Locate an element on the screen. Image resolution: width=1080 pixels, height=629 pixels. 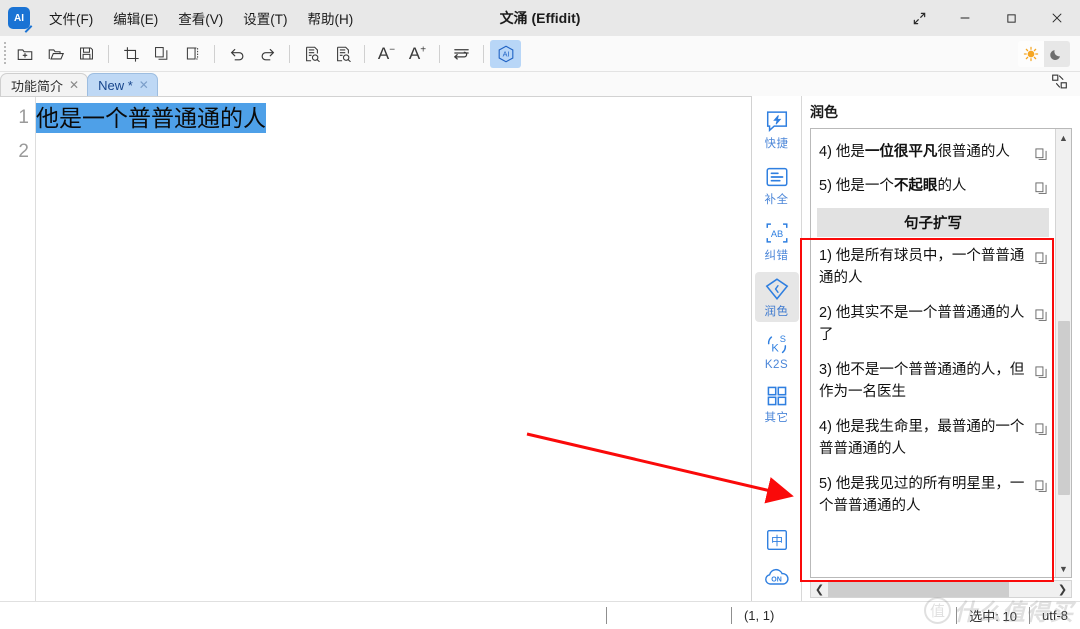
rail-item-correction: AB 纠错 is located at coordinates (777, 241).